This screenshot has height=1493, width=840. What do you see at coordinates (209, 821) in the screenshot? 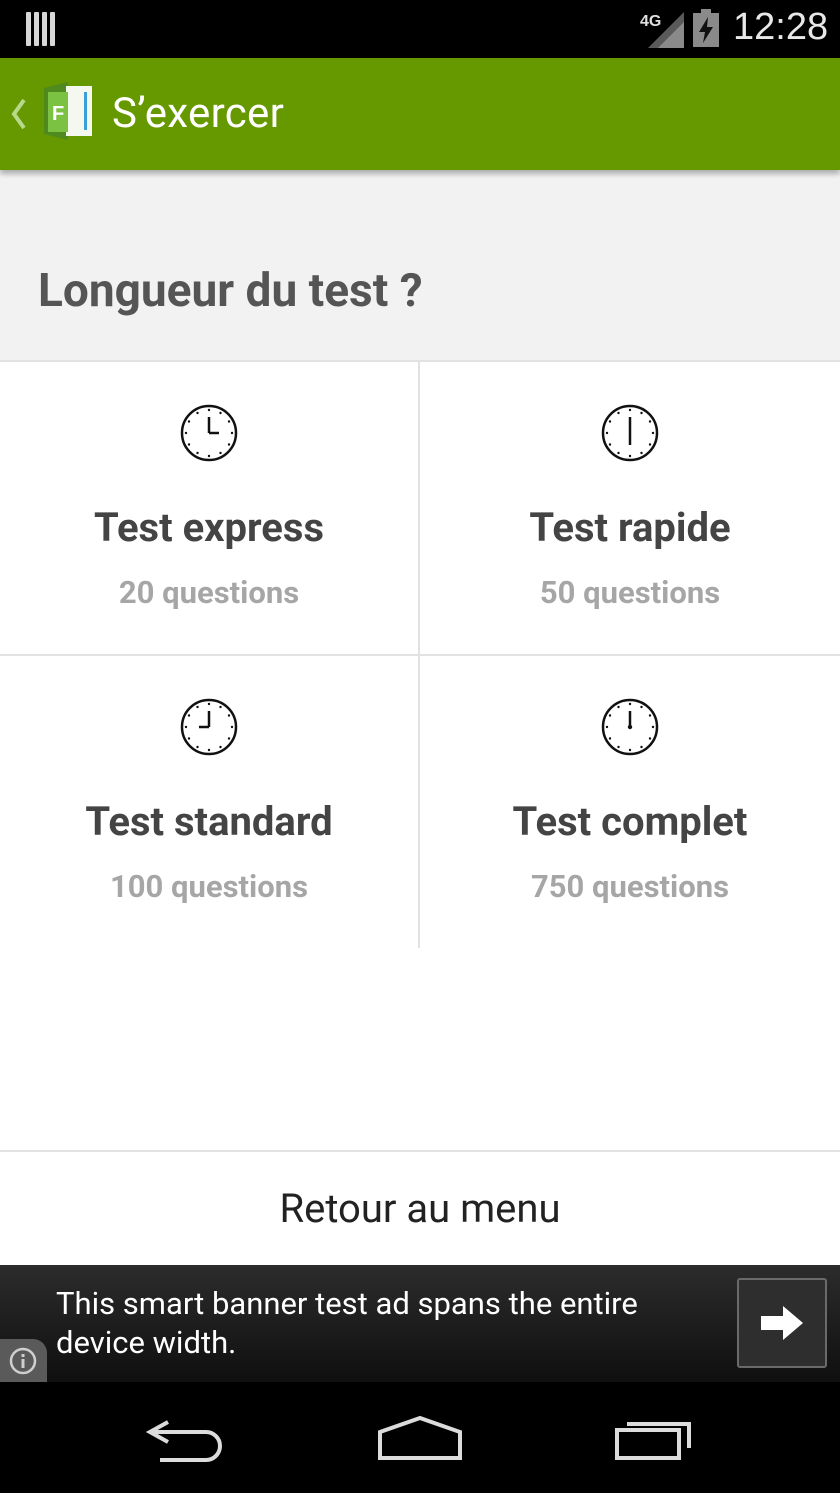
I see `test-name: Test standard` at bounding box center [209, 821].